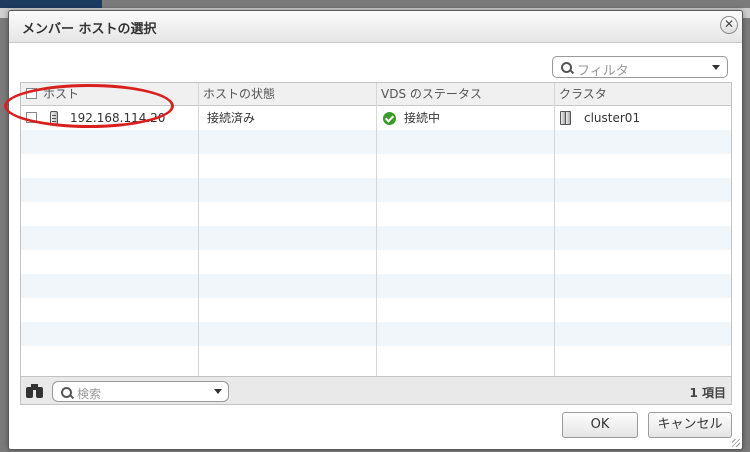 This screenshot has width=750, height=452. Describe the element at coordinates (729, 25) in the screenshot. I see `close-icon: ✕` at that location.